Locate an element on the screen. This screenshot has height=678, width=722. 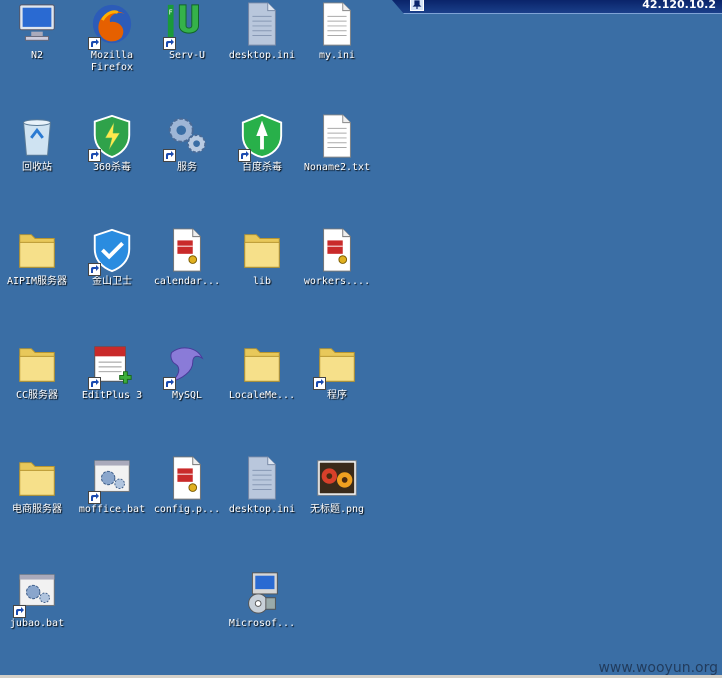
baidu-antivirus-icon is located at coordinates (262, 137).